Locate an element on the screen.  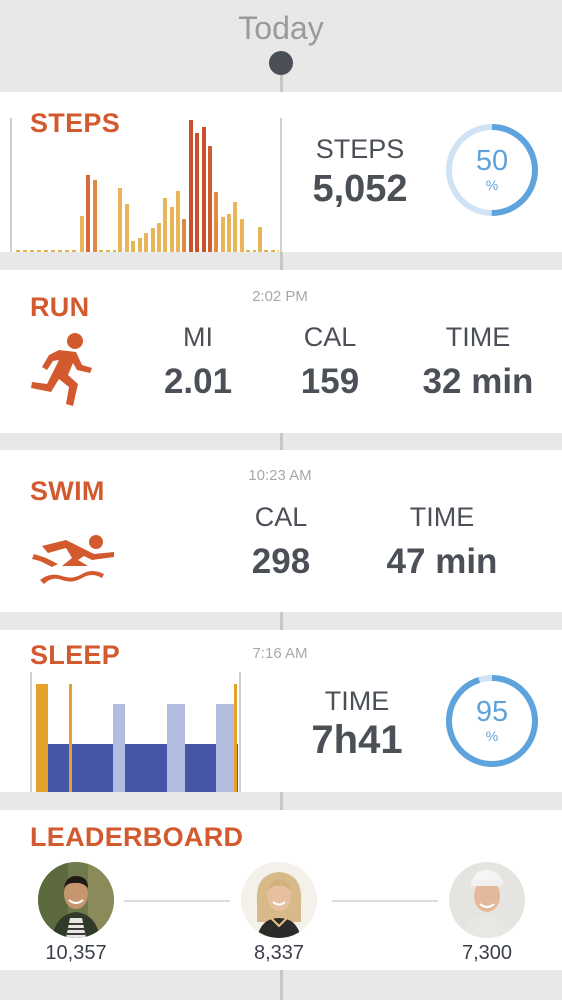
swim-time: 10:23 AM is located at coordinates (280, 475).